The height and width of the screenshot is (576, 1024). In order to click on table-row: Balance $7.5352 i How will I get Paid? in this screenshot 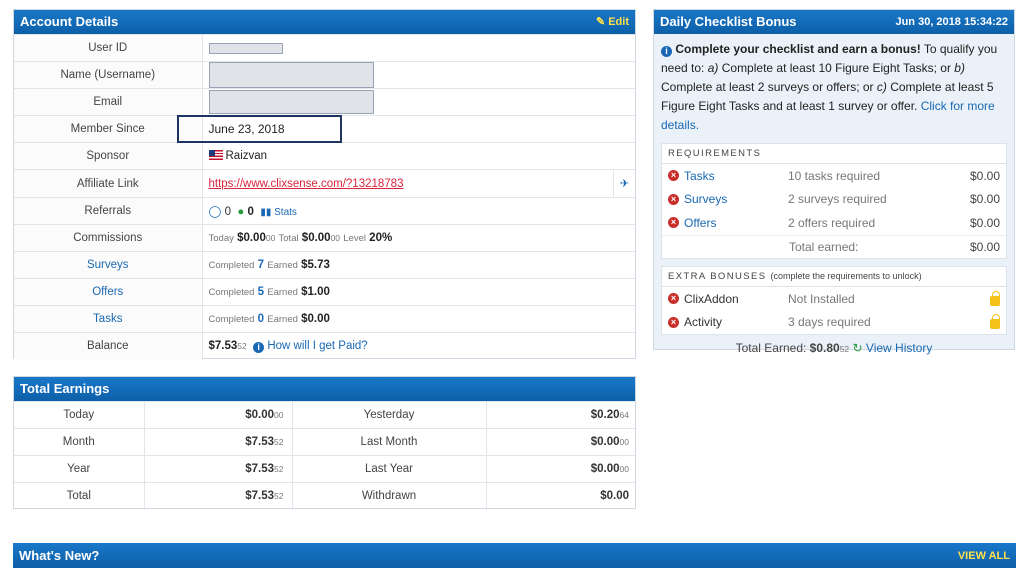, I will do `click(324, 346)`.